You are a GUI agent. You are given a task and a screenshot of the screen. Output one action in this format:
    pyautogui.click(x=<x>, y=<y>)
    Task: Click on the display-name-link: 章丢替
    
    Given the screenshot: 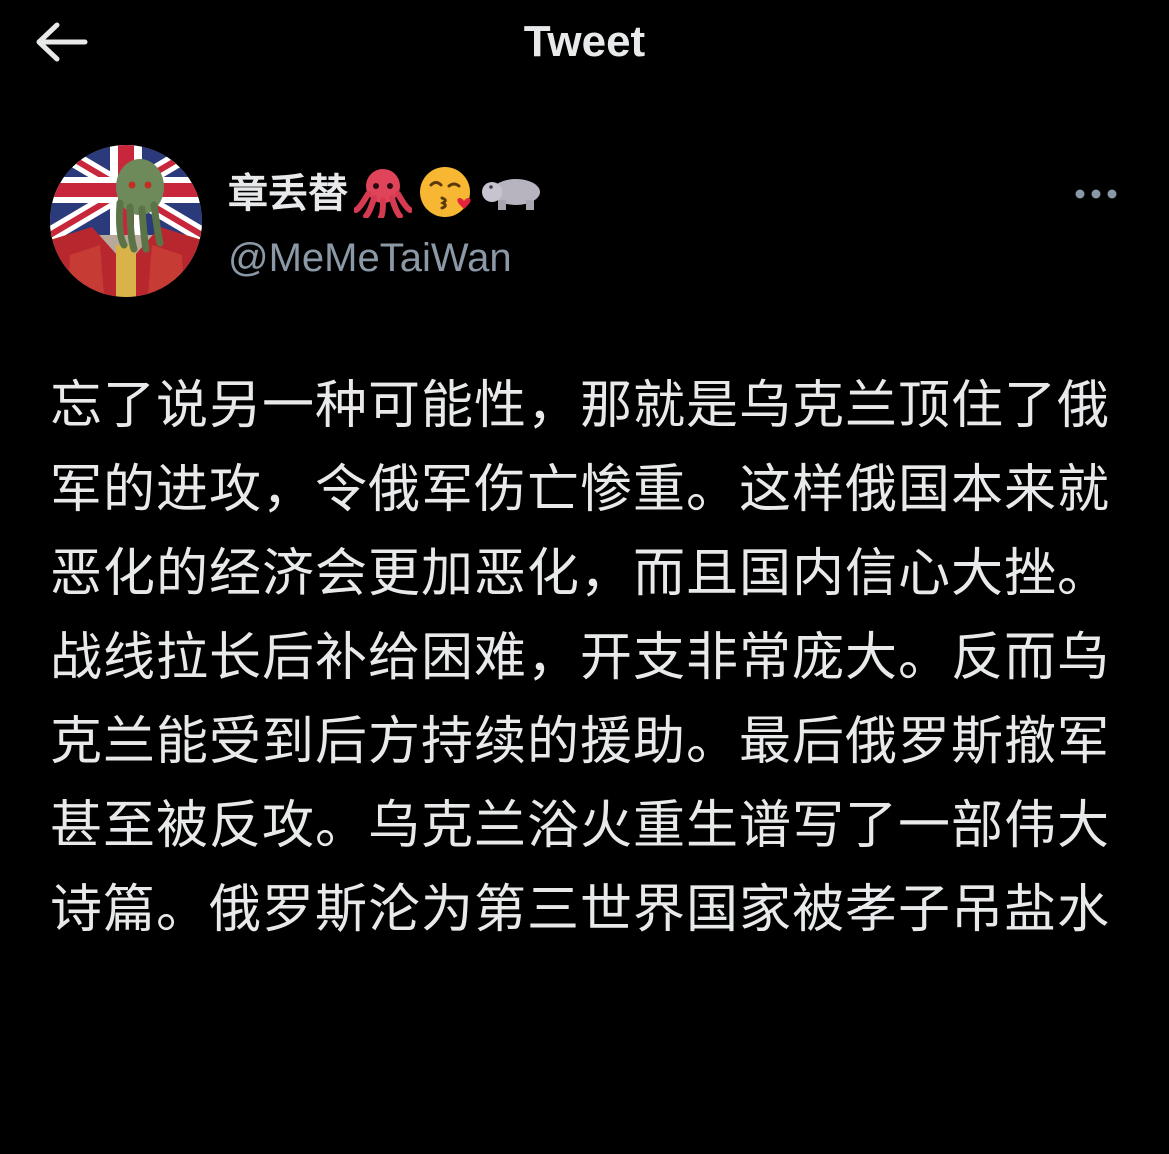 What is the action you would take?
    pyautogui.click(x=386, y=194)
    